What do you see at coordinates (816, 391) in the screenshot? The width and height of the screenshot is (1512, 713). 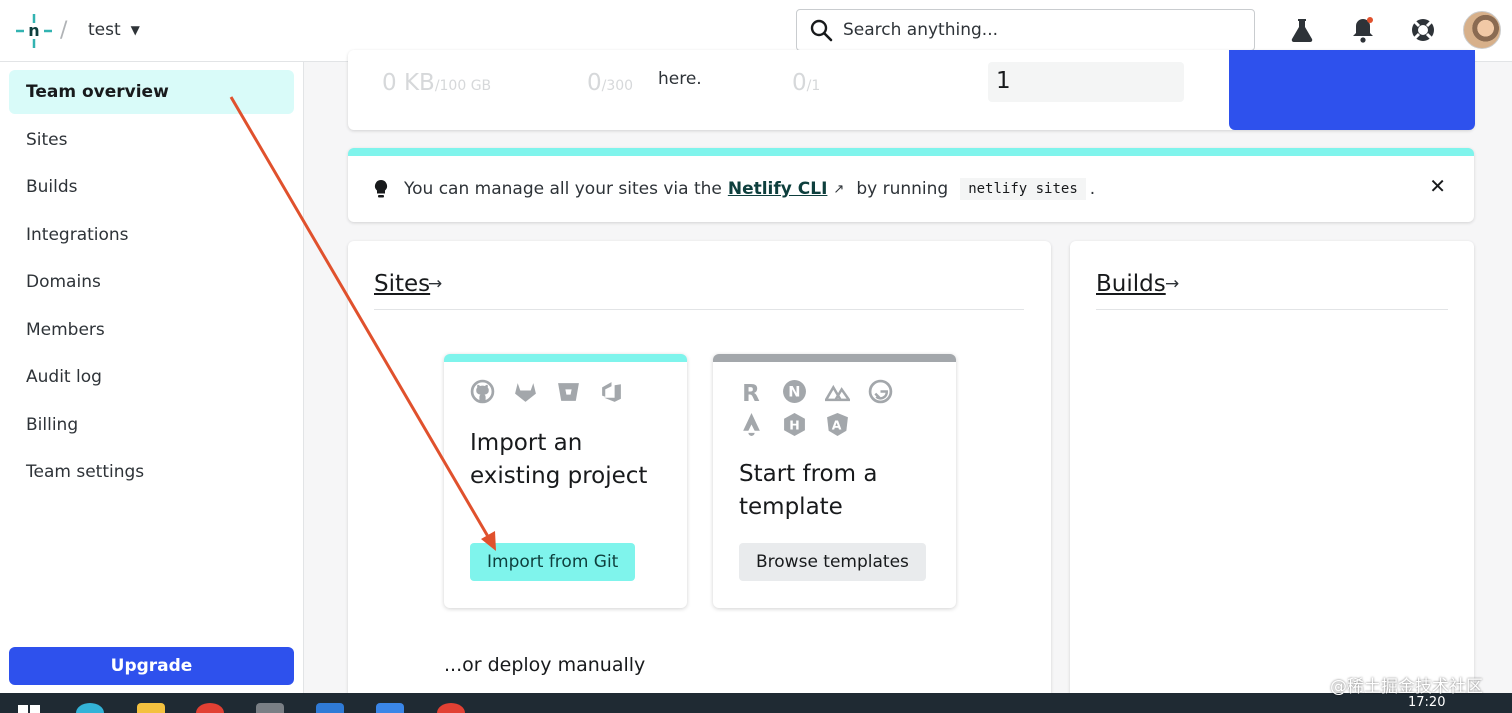 I see `framework-icons-row-1: R N` at bounding box center [816, 391].